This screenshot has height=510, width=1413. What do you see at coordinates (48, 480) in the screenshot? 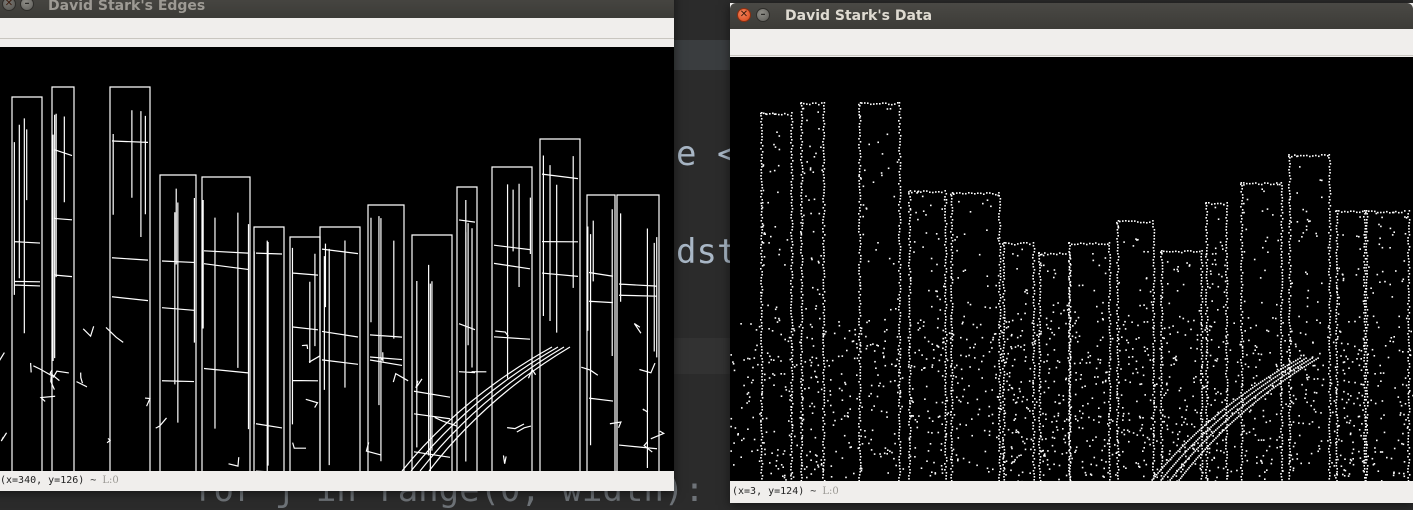
I see `cursor-coordinates: (x=340, y=126) ~` at bounding box center [48, 480].